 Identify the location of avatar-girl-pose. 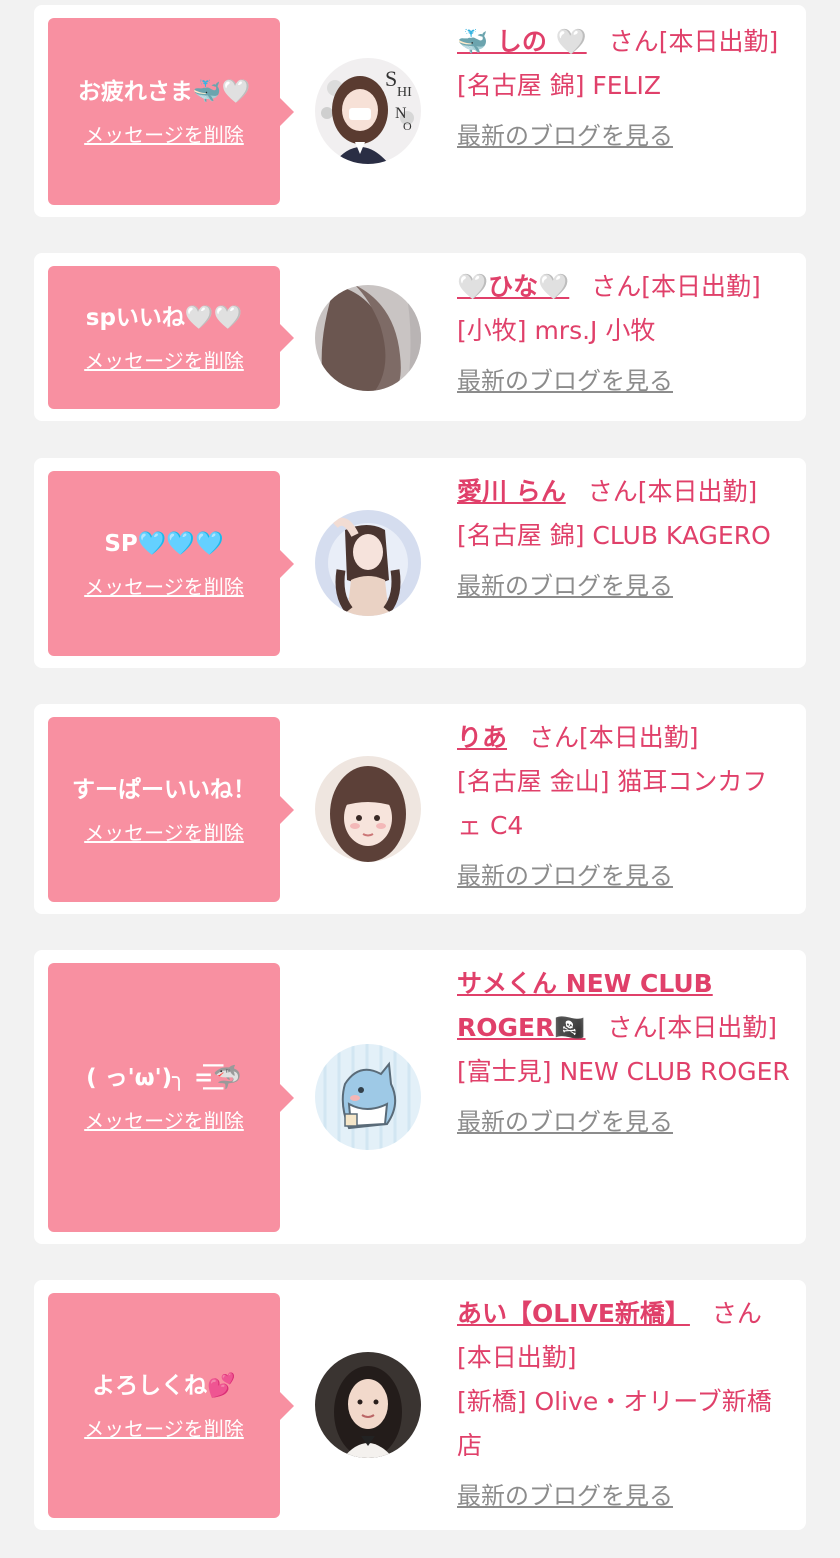
(368, 563).